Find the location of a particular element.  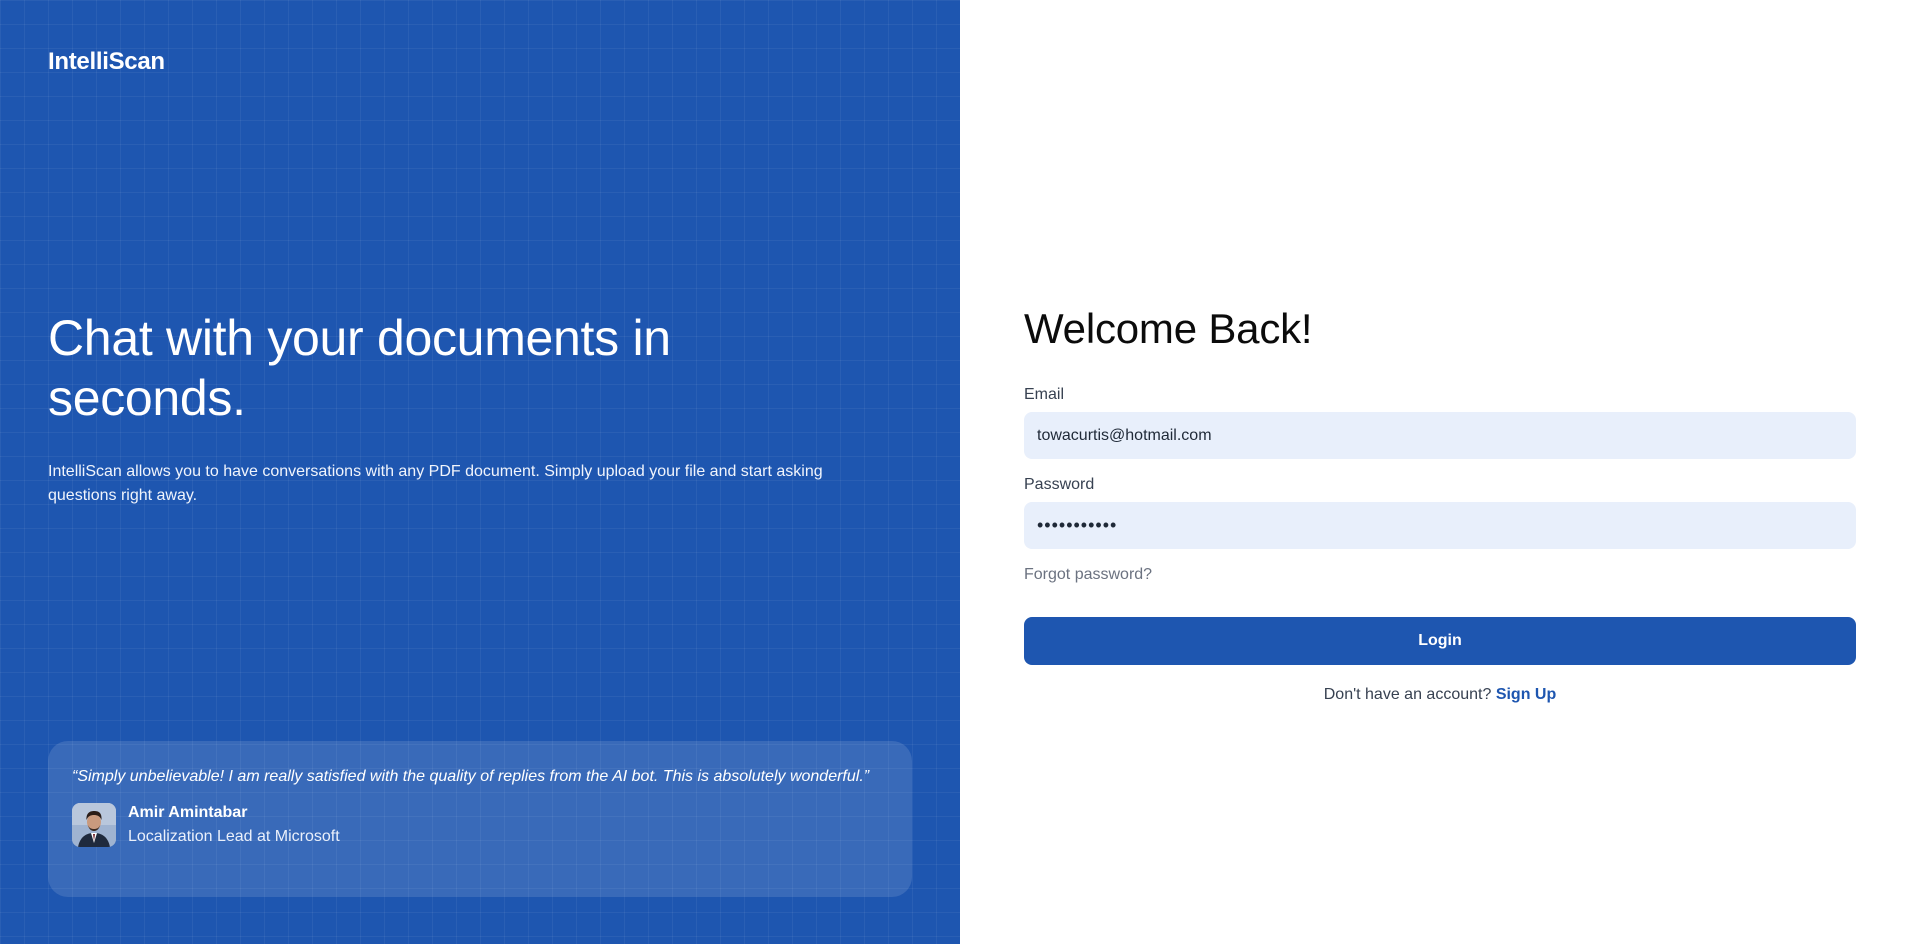

email-label: Email is located at coordinates (1044, 394).